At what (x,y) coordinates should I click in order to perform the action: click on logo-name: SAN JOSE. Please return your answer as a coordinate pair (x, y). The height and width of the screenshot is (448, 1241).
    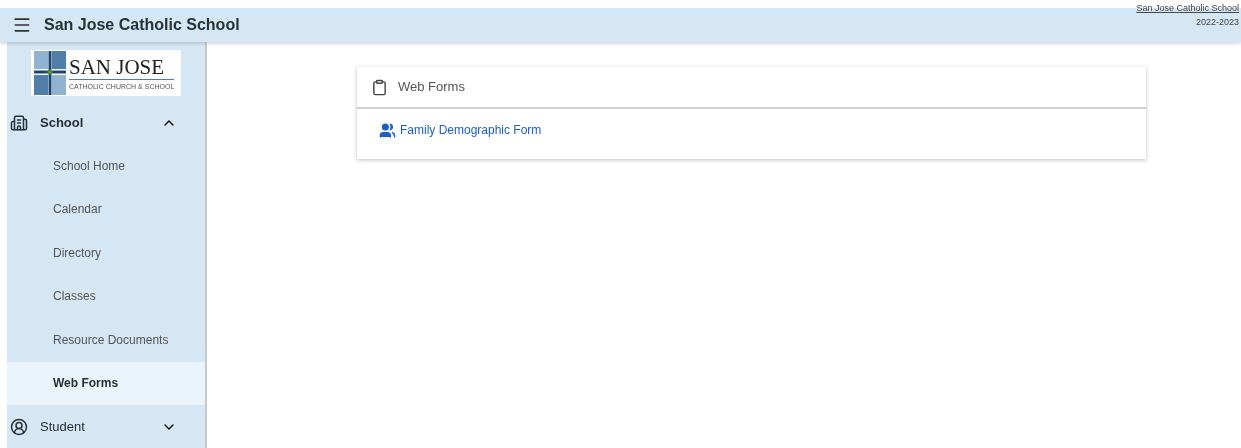
    Looking at the image, I should click on (117, 67).